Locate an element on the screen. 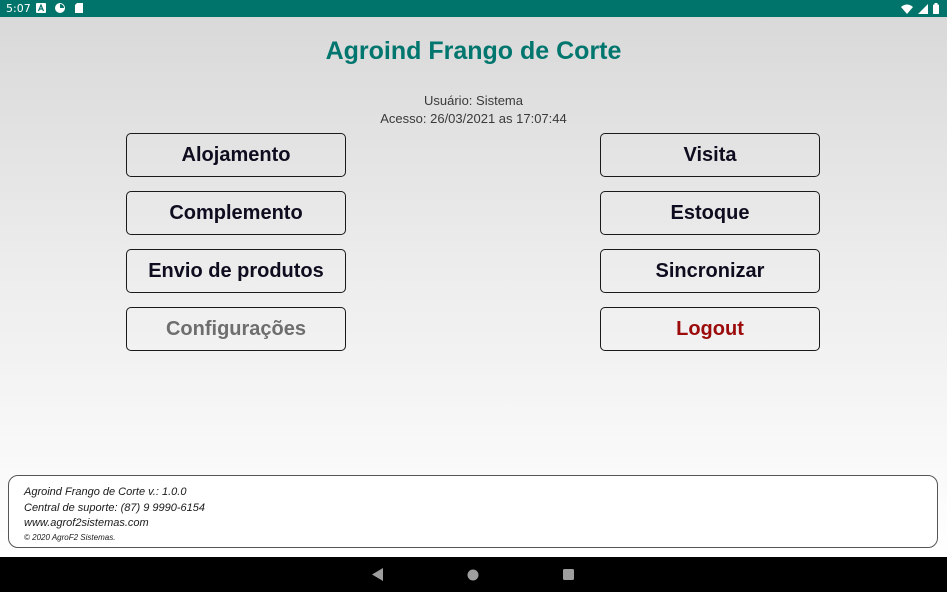  status-icons-right is located at coordinates (920, 8).